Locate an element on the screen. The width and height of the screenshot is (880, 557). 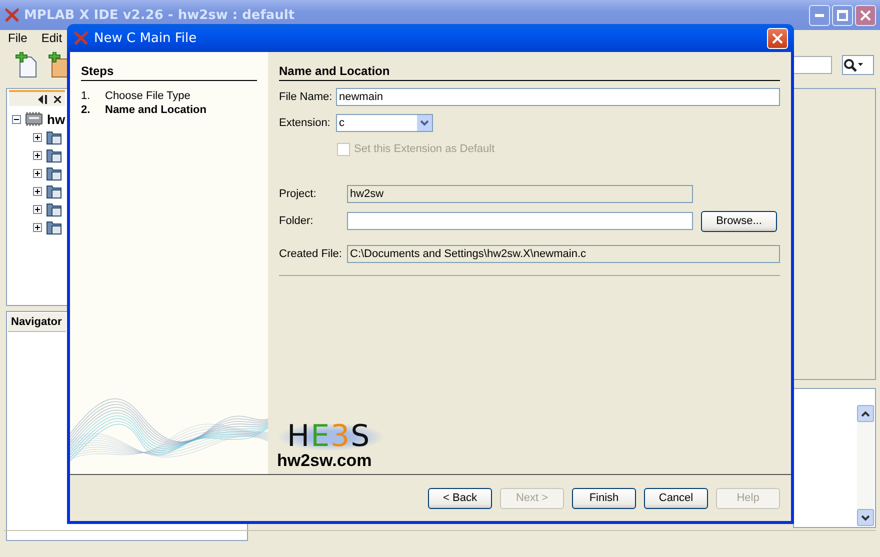
scroll-down-button is located at coordinates (865, 517).